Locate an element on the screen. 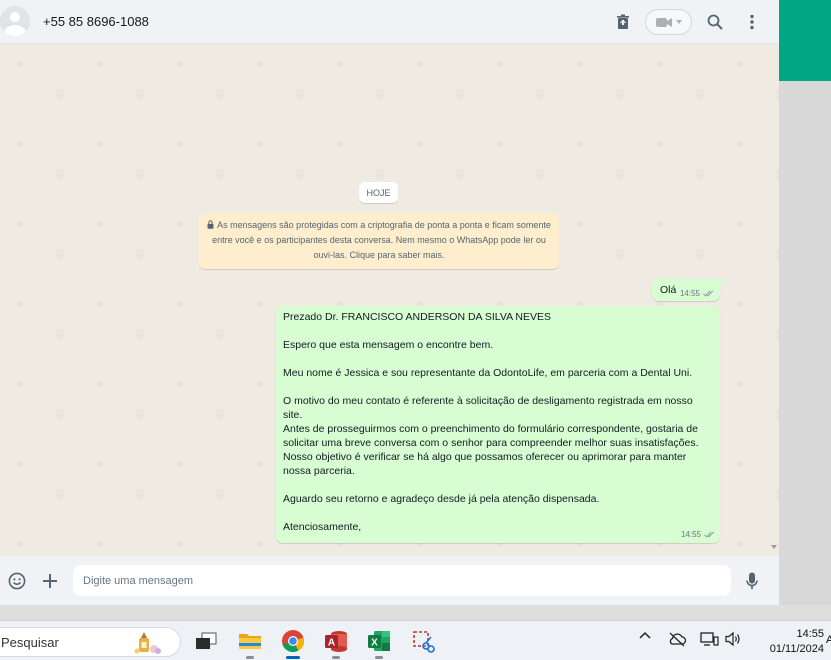 Image resolution: width=831 pixels, height=660 pixels. scroll-down-arrow is located at coordinates (774, 547).